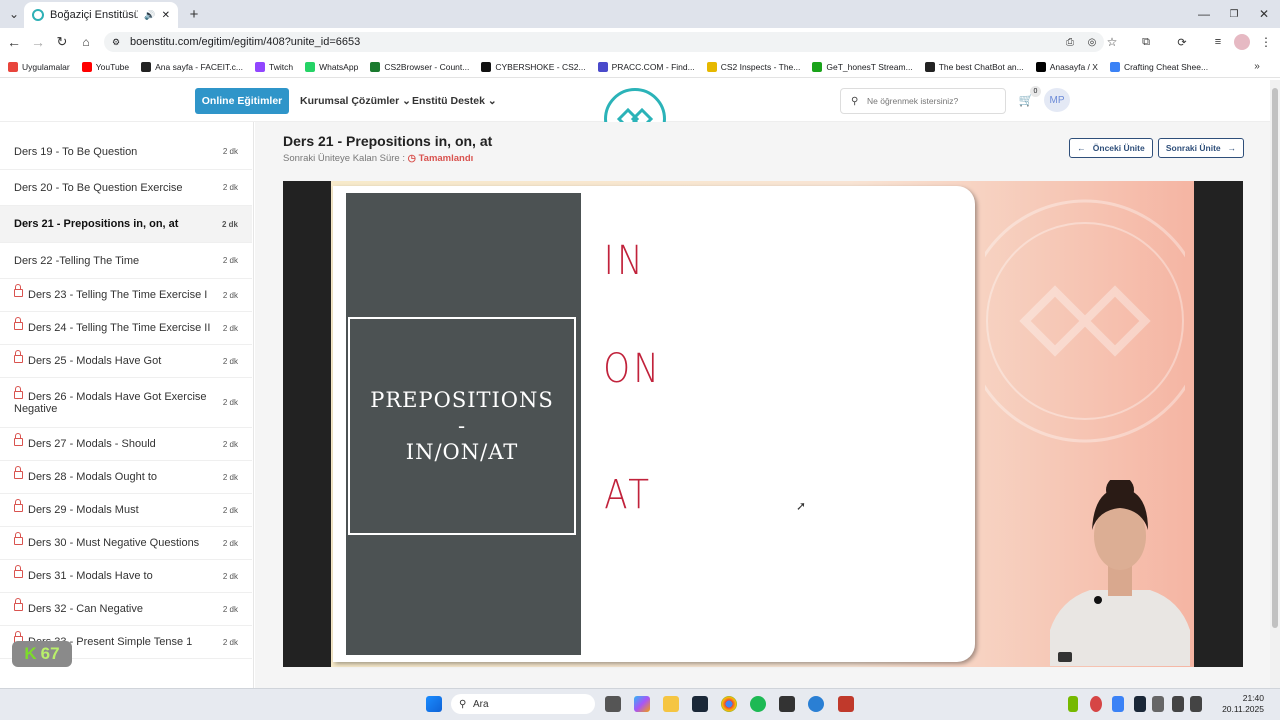 The width and height of the screenshot is (1280, 720). Describe the element at coordinates (126, 477) in the screenshot. I see `lesson-item: Ders 28 - Modals Ought to 2 dk` at that location.